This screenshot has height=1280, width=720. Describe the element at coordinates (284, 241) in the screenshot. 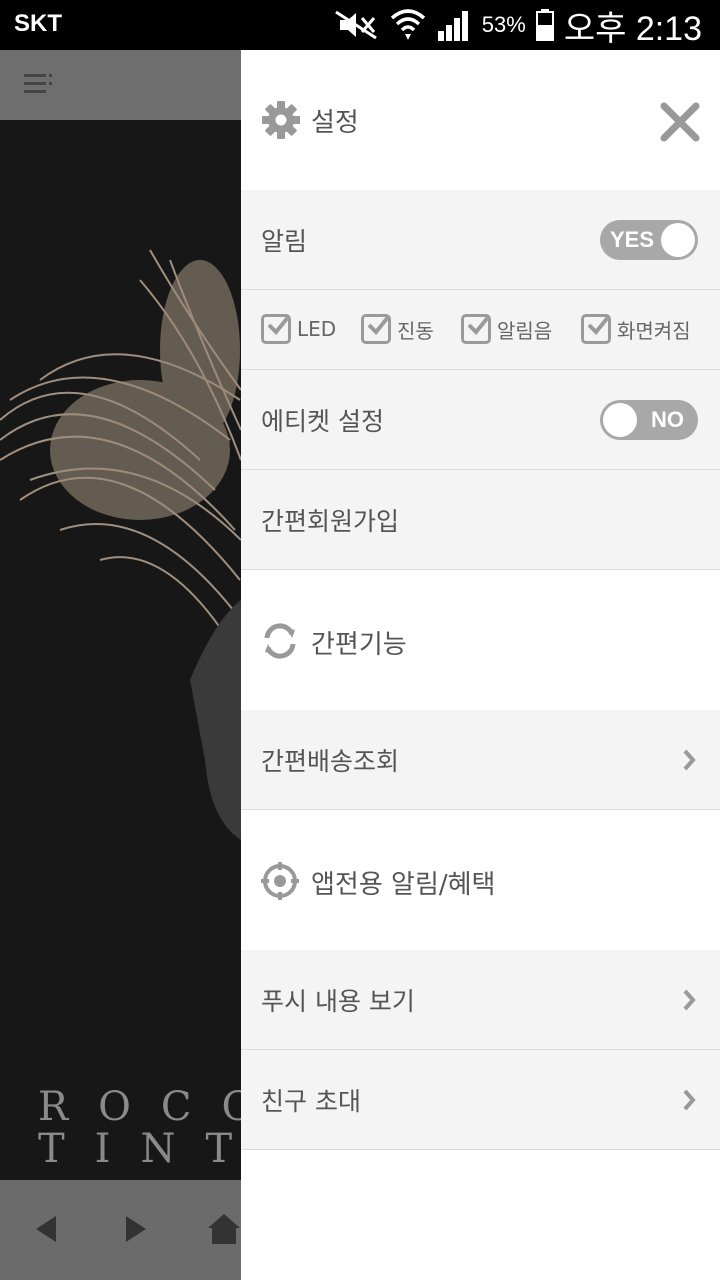

I see `notification-label: 알림` at that location.